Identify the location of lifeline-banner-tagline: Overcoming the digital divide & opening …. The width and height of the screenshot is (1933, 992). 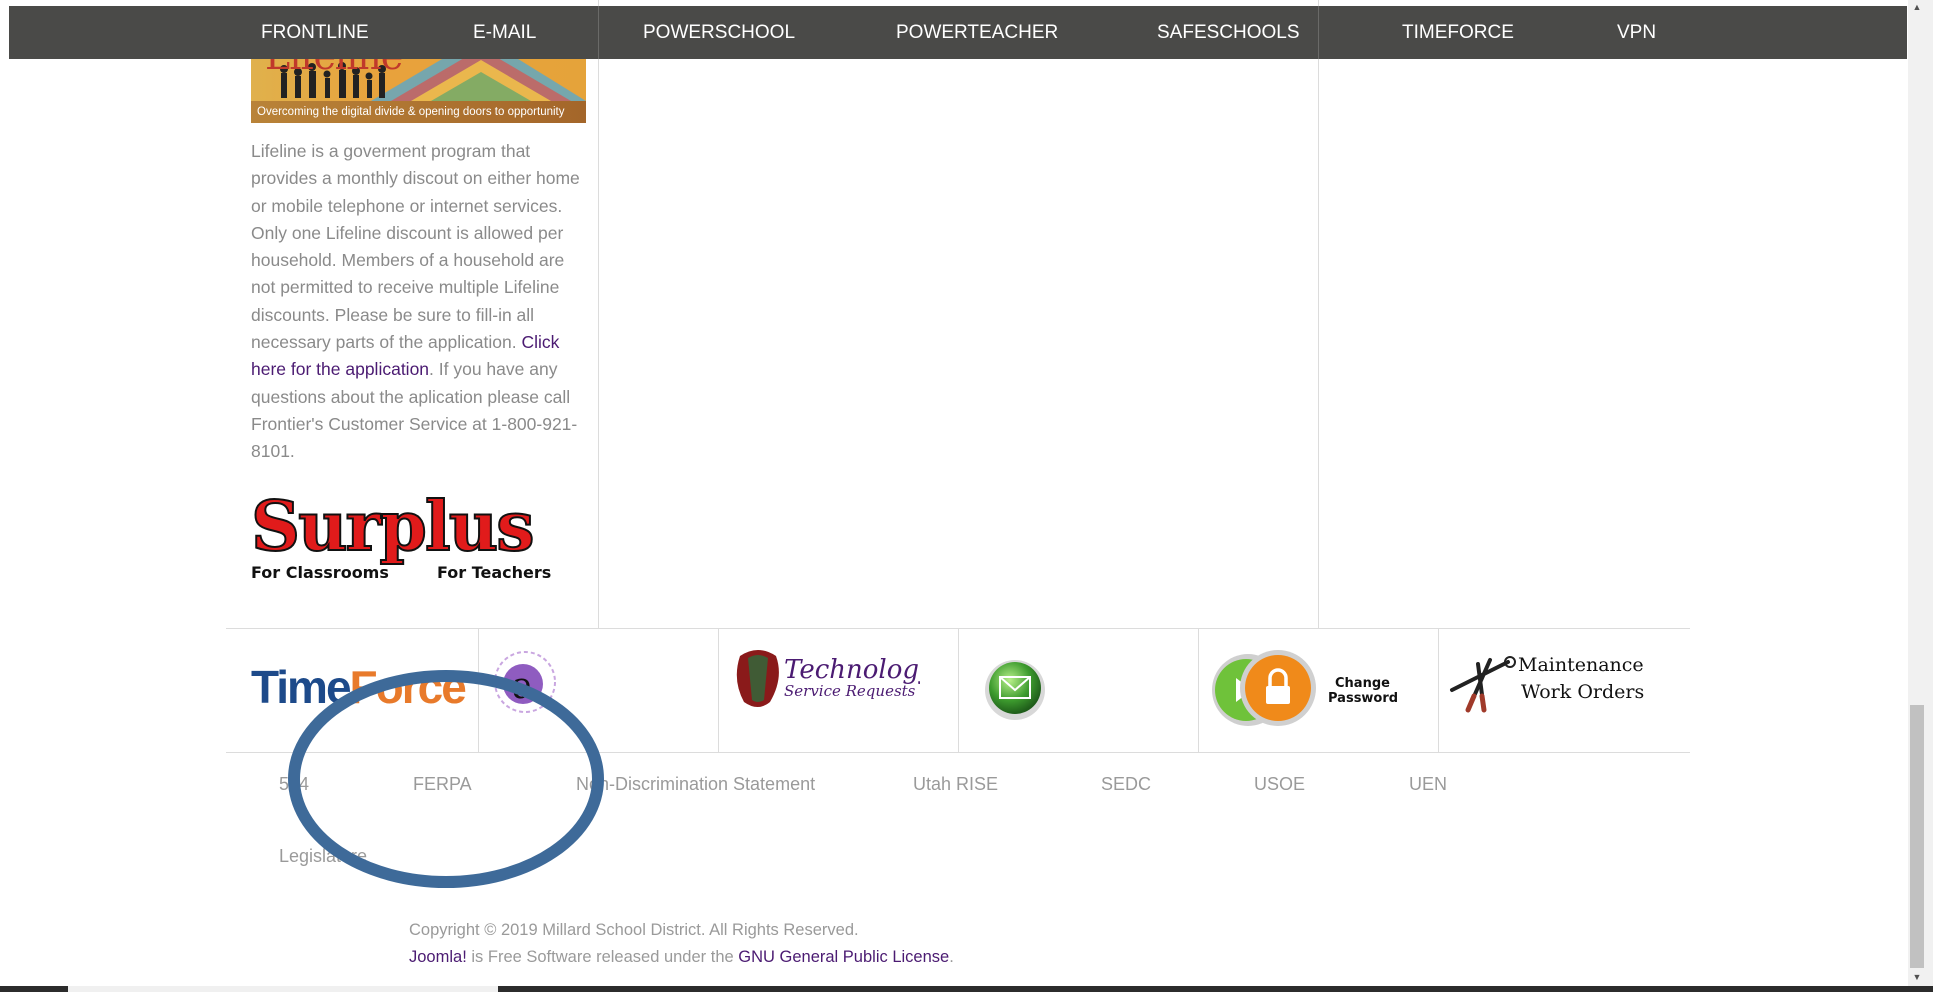
(418, 112).